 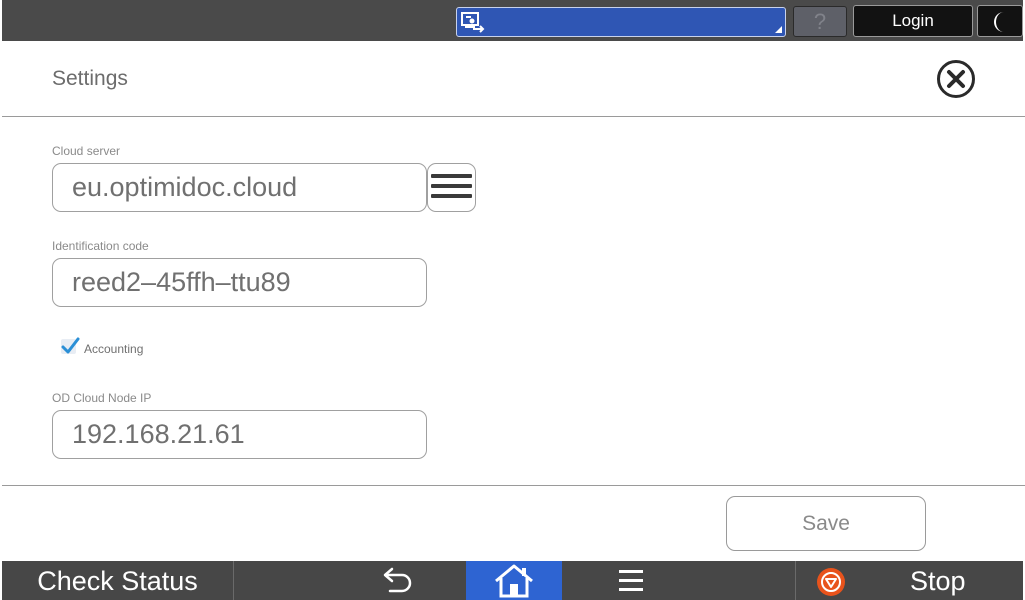 What do you see at coordinates (513, 485) in the screenshot?
I see `footer-divider` at bounding box center [513, 485].